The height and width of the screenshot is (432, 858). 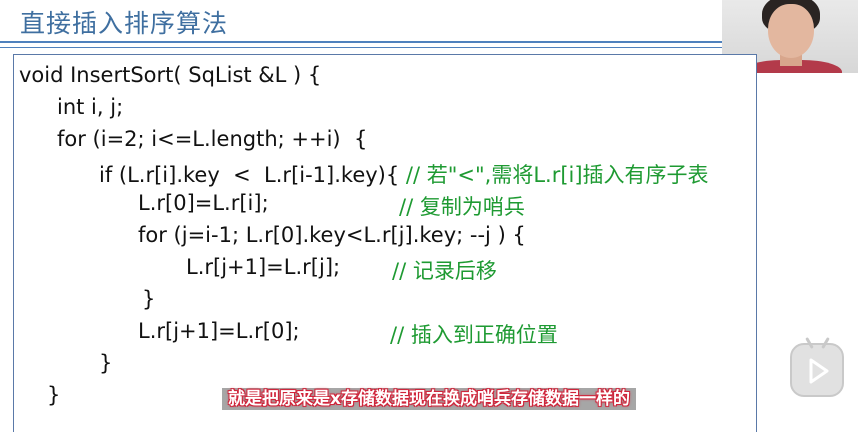 I want to click on video-subtitle: 就是把原来是x存储数据现在换成哨兵存储数据一样的, so click(x=429, y=397).